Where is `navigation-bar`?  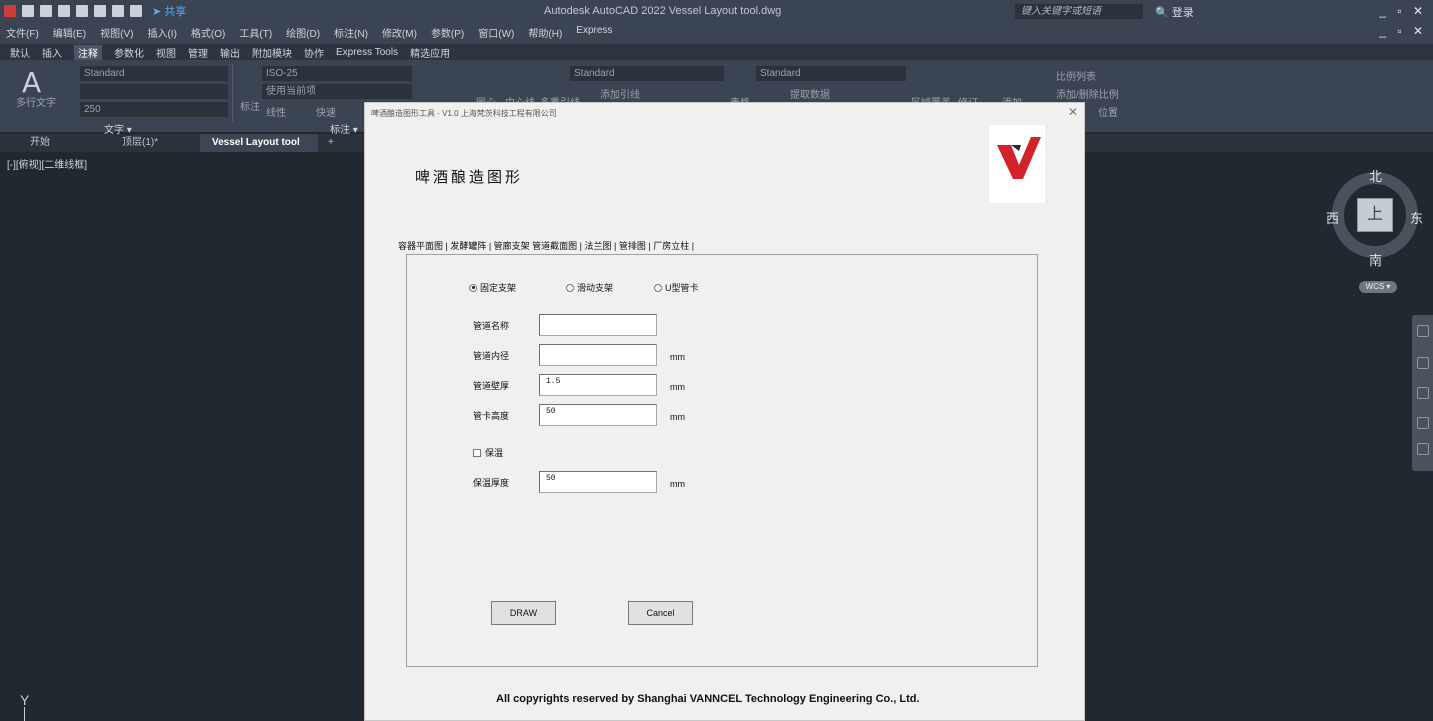
navigation-bar is located at coordinates (1422, 393).